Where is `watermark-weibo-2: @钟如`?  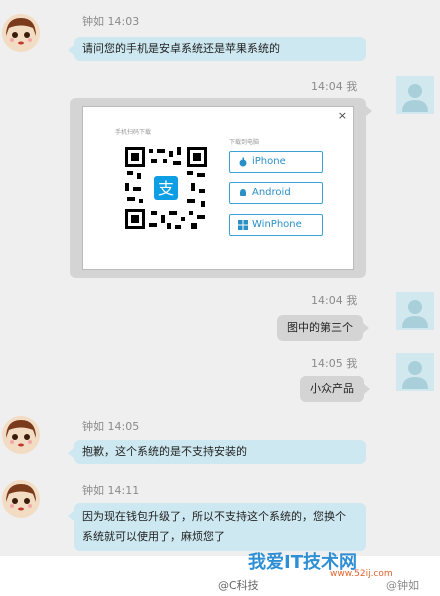 watermark-weibo-2: @钟如 is located at coordinates (402, 585).